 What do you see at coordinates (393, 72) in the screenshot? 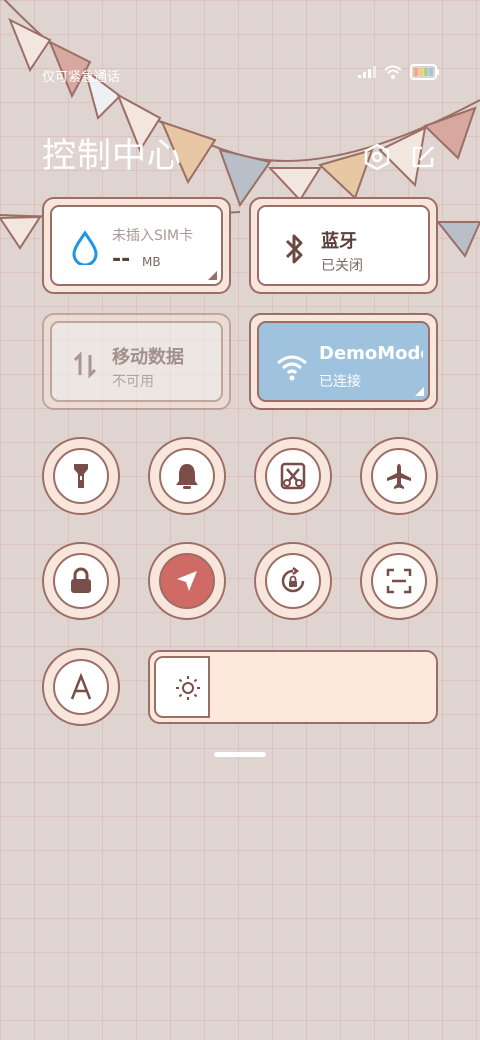
I see `wifi-status-icon` at bounding box center [393, 72].